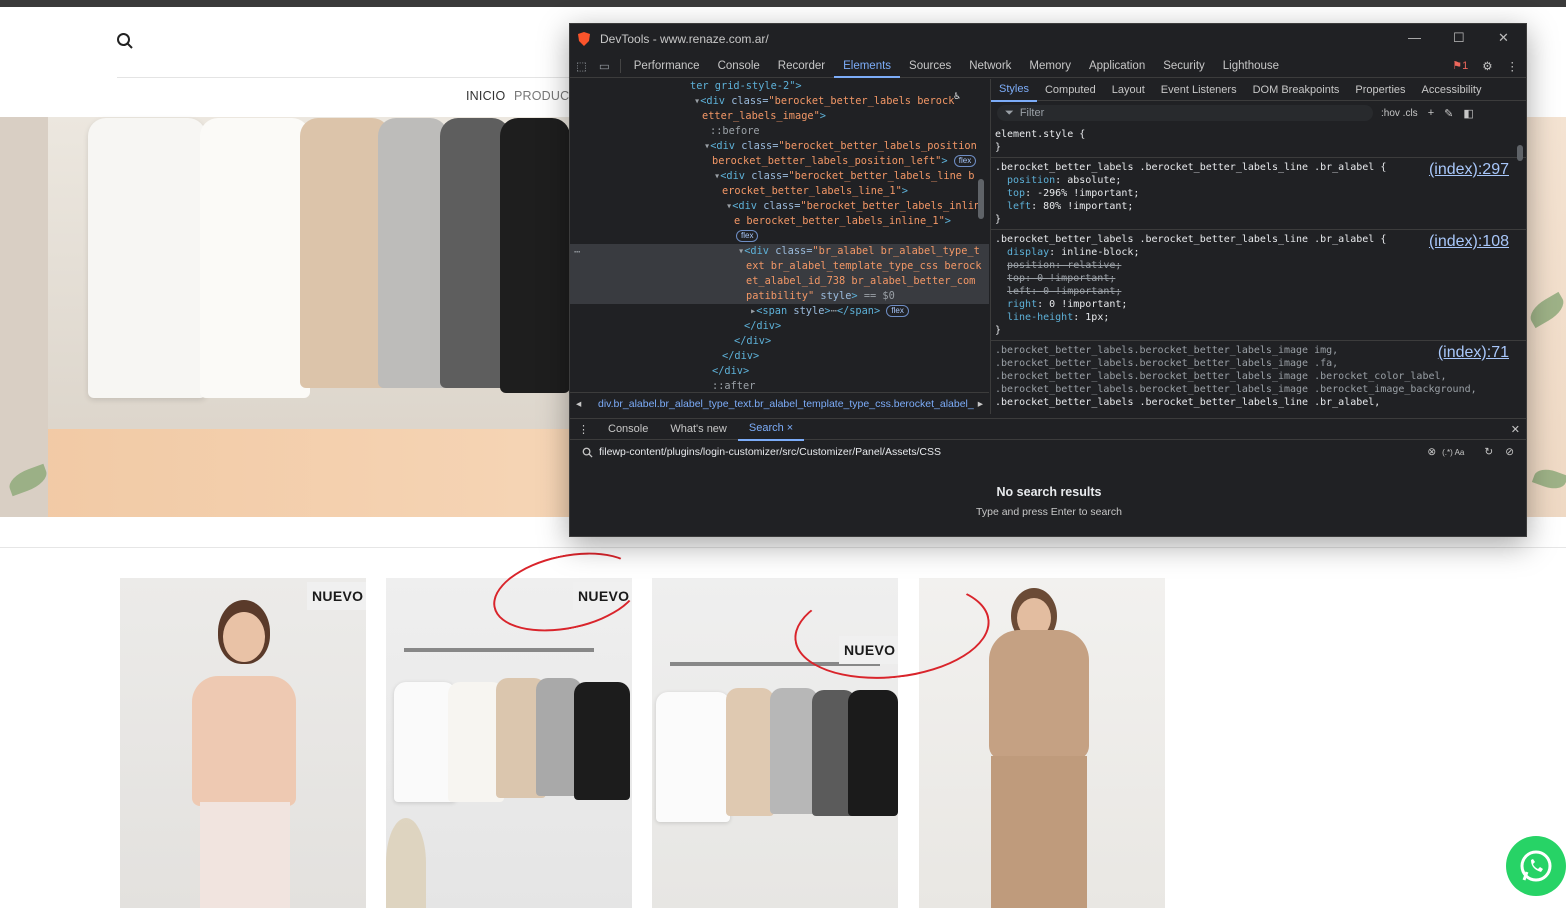 This screenshot has width=1566, height=909. Describe the element at coordinates (1258, 265) in the screenshot. I see `css-declaration: position: relative;` at that location.